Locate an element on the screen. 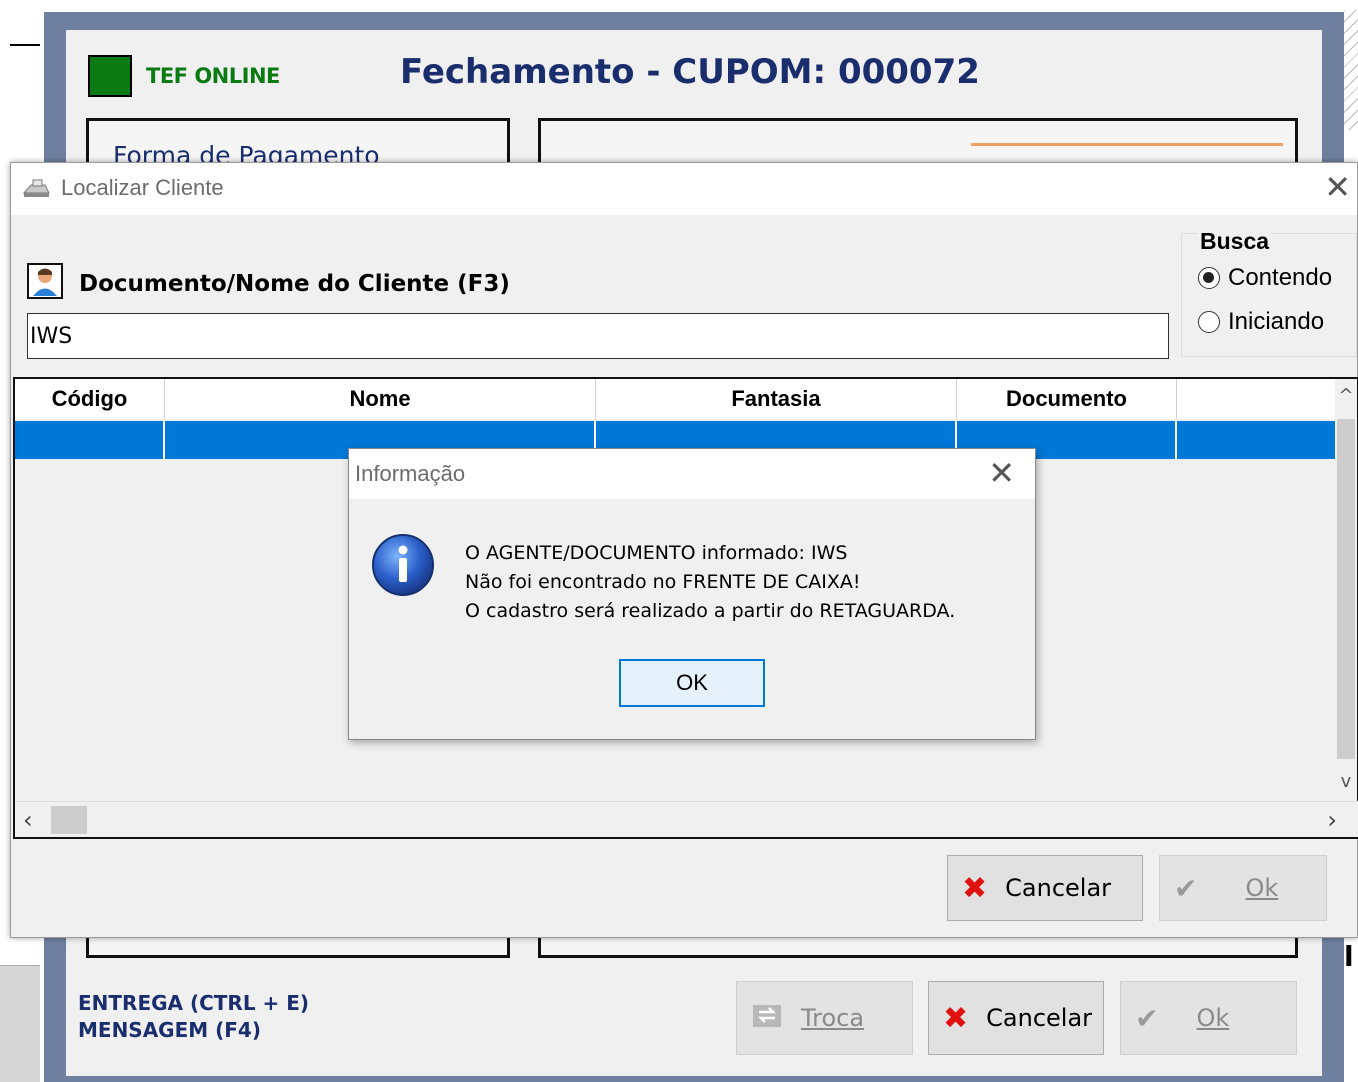 This screenshot has width=1358, height=1082. cell is located at coordinates (90, 440).